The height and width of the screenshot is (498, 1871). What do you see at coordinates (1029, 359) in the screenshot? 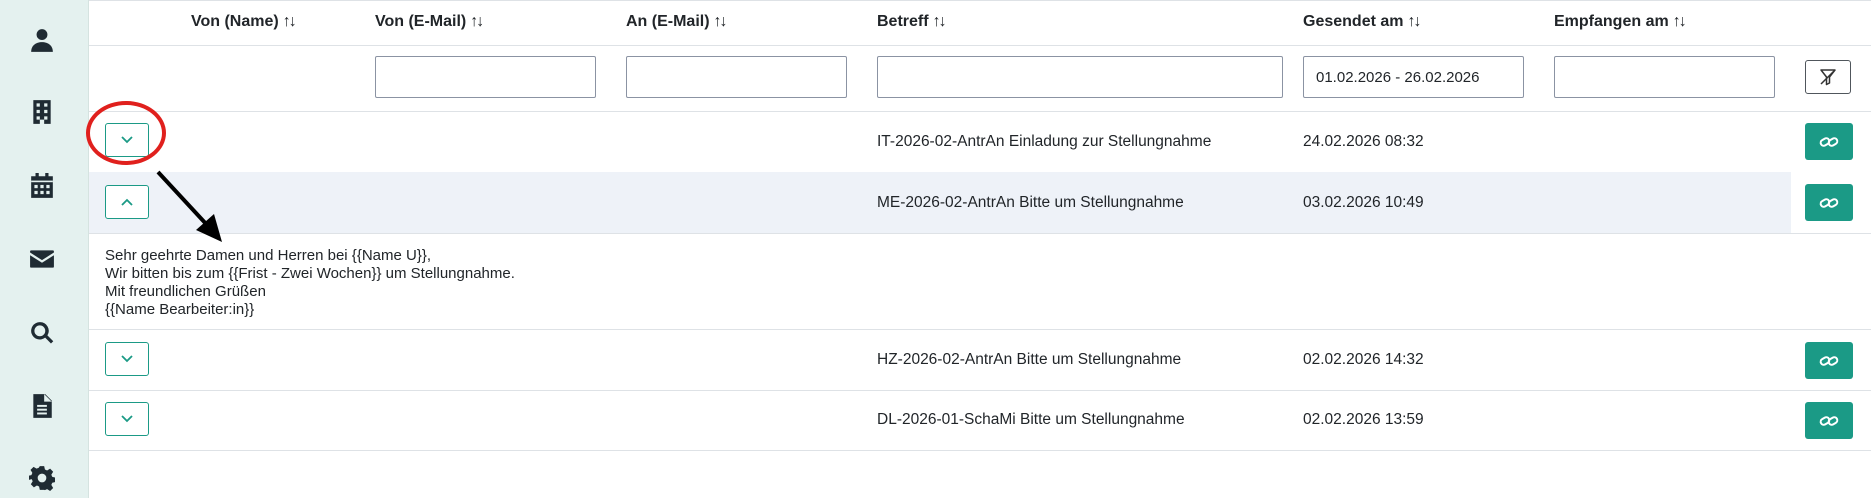
I see `subject-cell: HZ-2026-02-AntrAn Bitte um Stellungnahme` at bounding box center [1029, 359].